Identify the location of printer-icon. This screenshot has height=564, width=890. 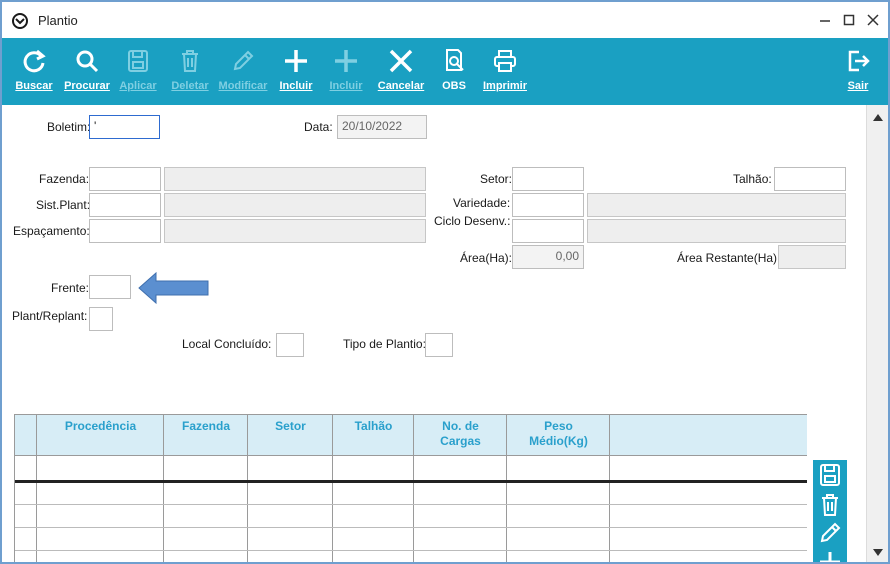
(505, 61).